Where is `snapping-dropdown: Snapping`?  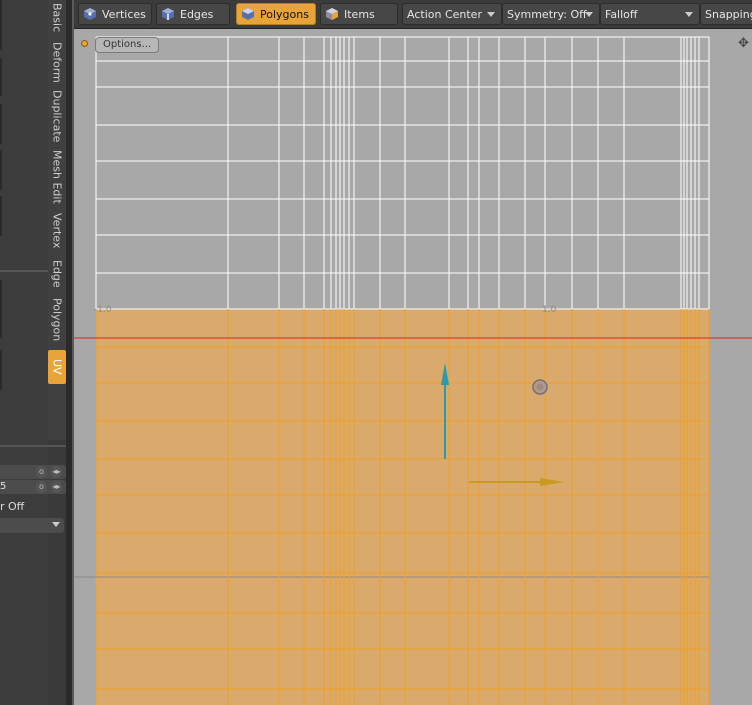 snapping-dropdown: Snapping is located at coordinates (726, 14).